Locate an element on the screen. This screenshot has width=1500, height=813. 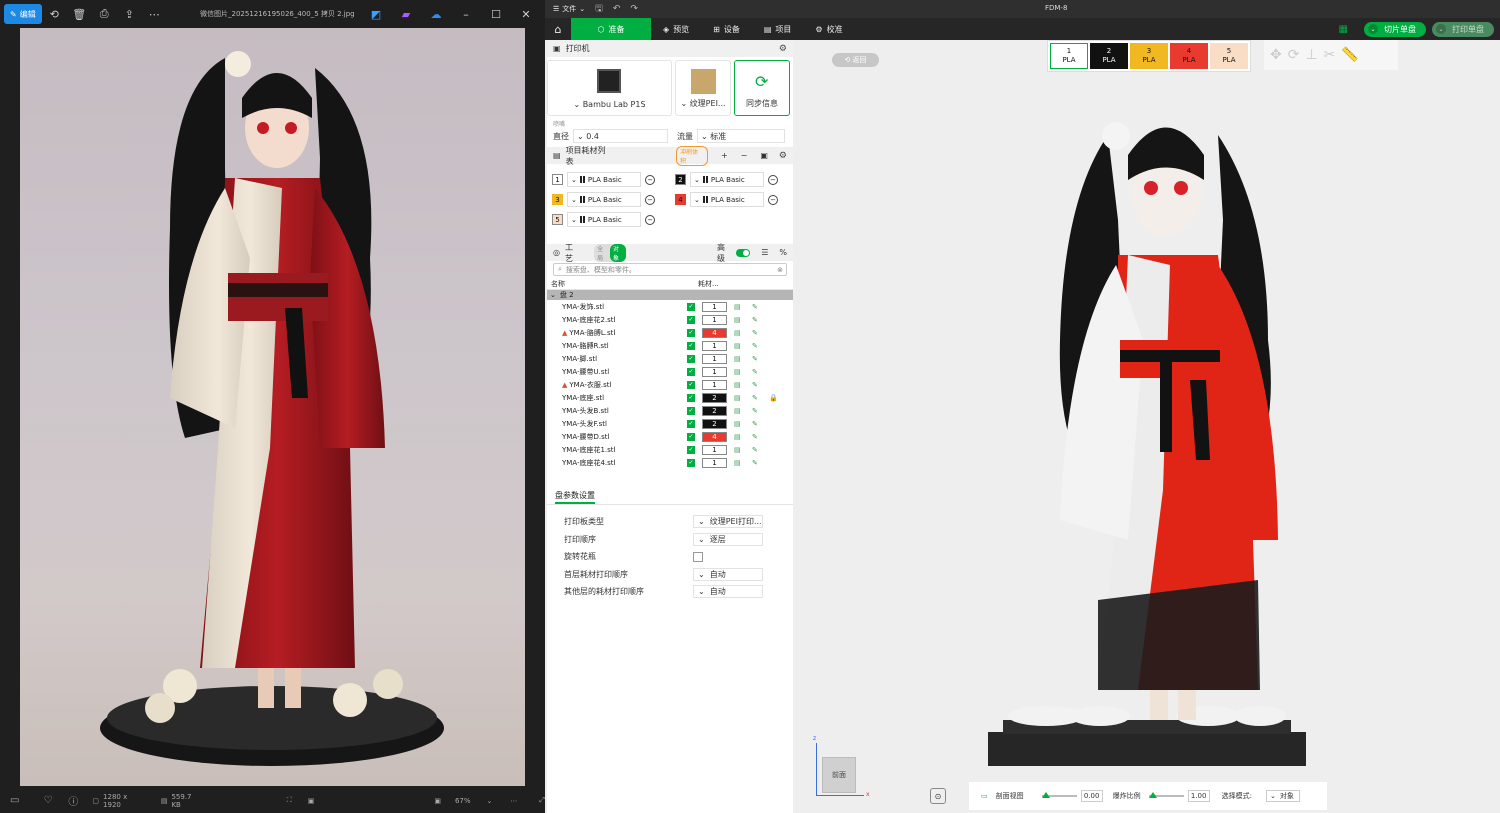
flush-volume-button: 冲刷体积 is located at coordinates (692, 155).